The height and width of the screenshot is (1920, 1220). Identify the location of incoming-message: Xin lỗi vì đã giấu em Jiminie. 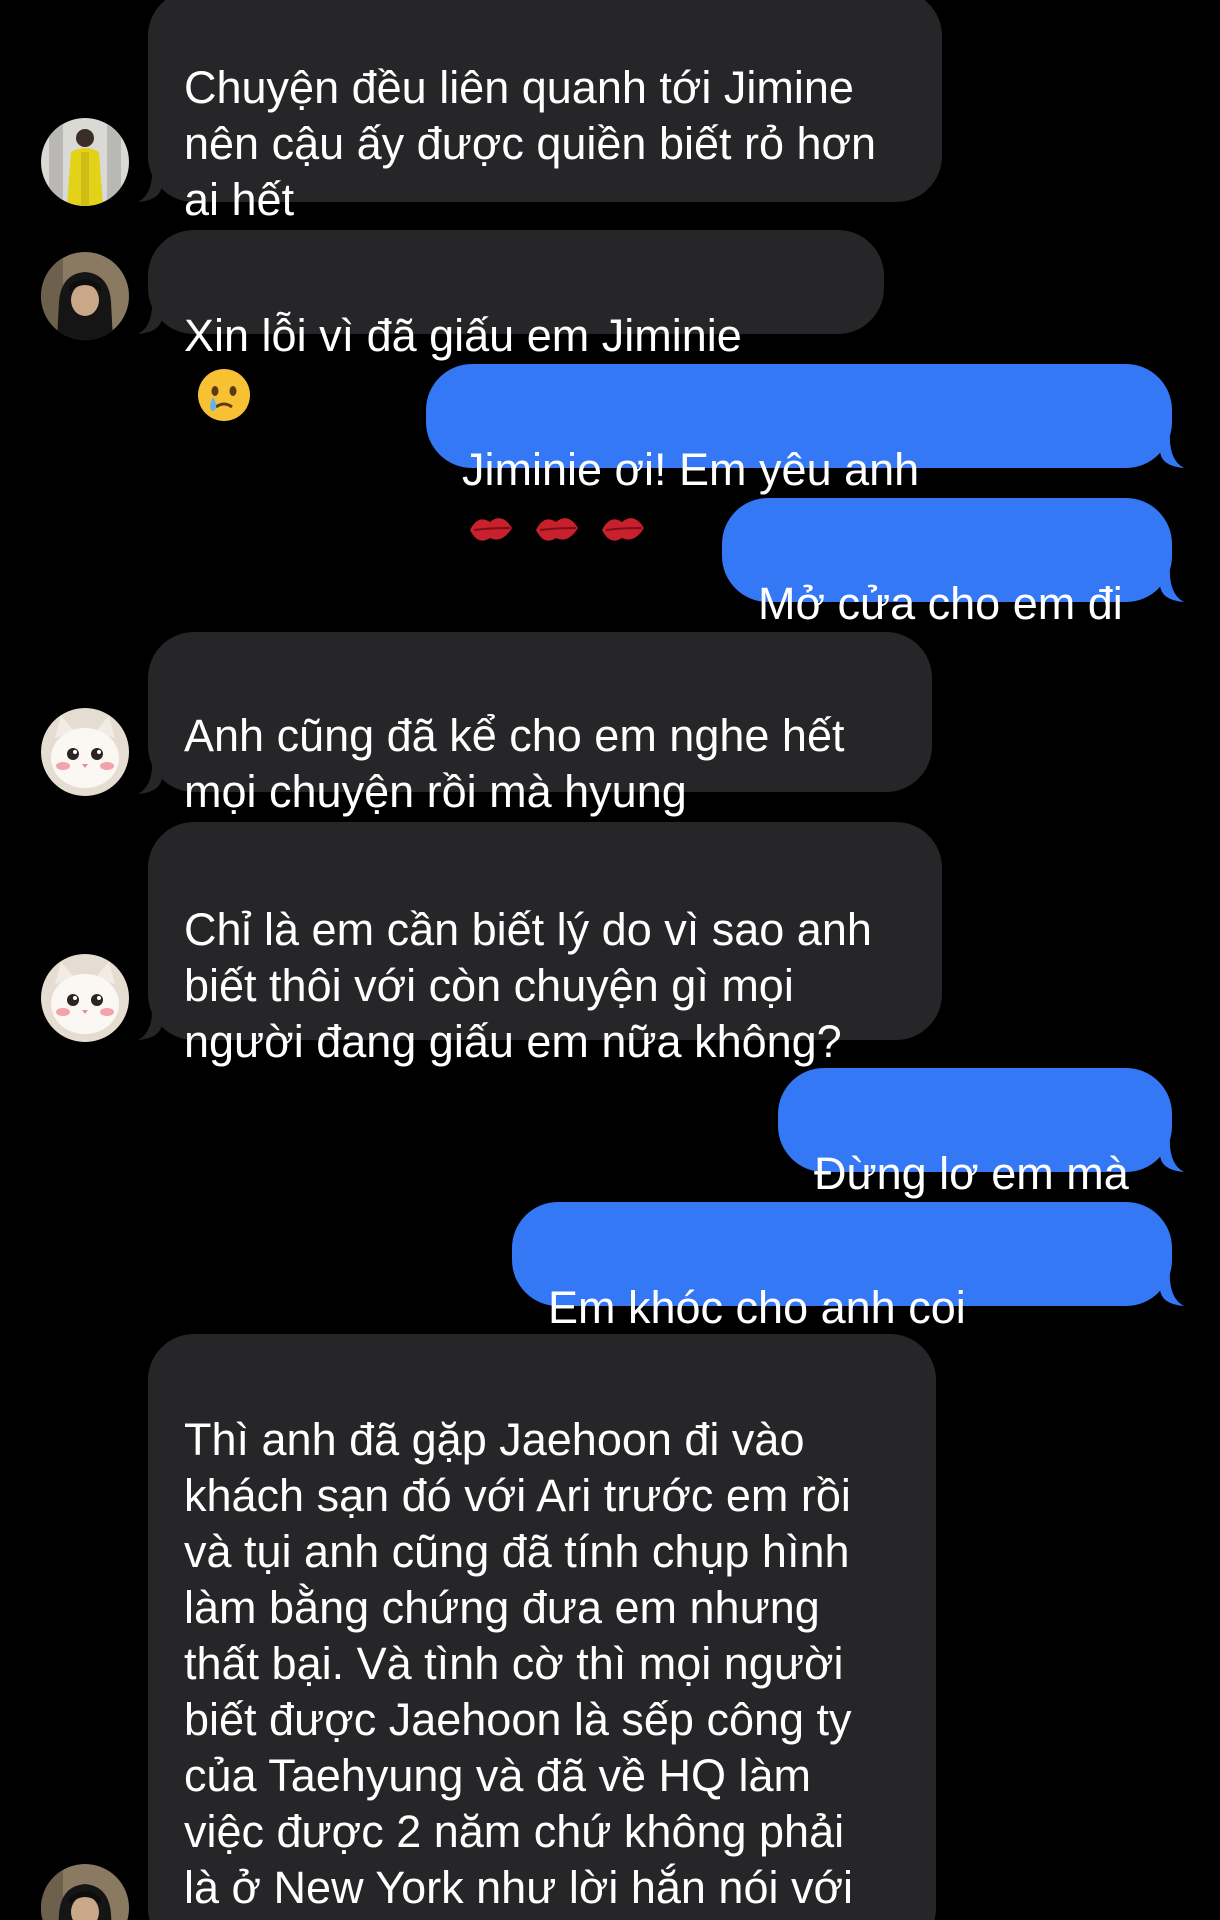
(516, 326).